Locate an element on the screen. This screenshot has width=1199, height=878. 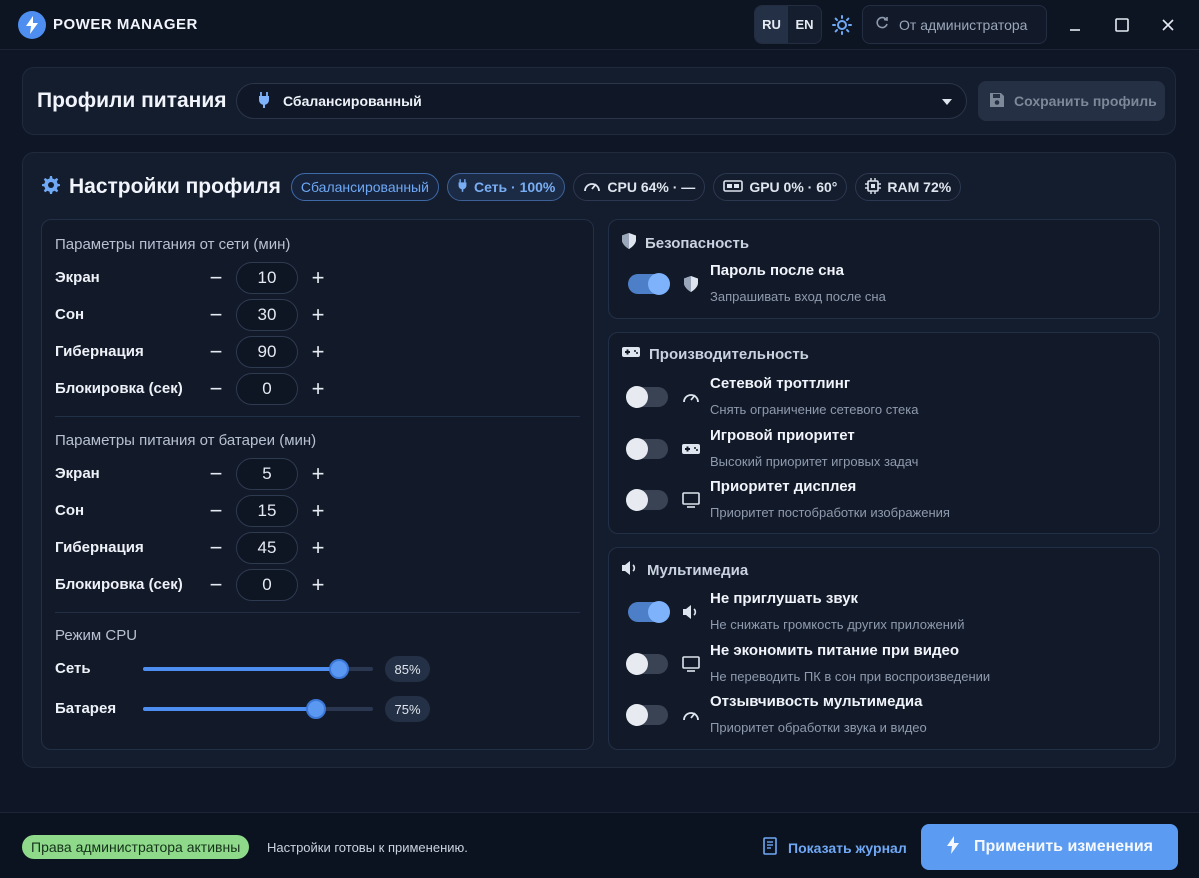
slider-fill is located at coordinates (241, 669).